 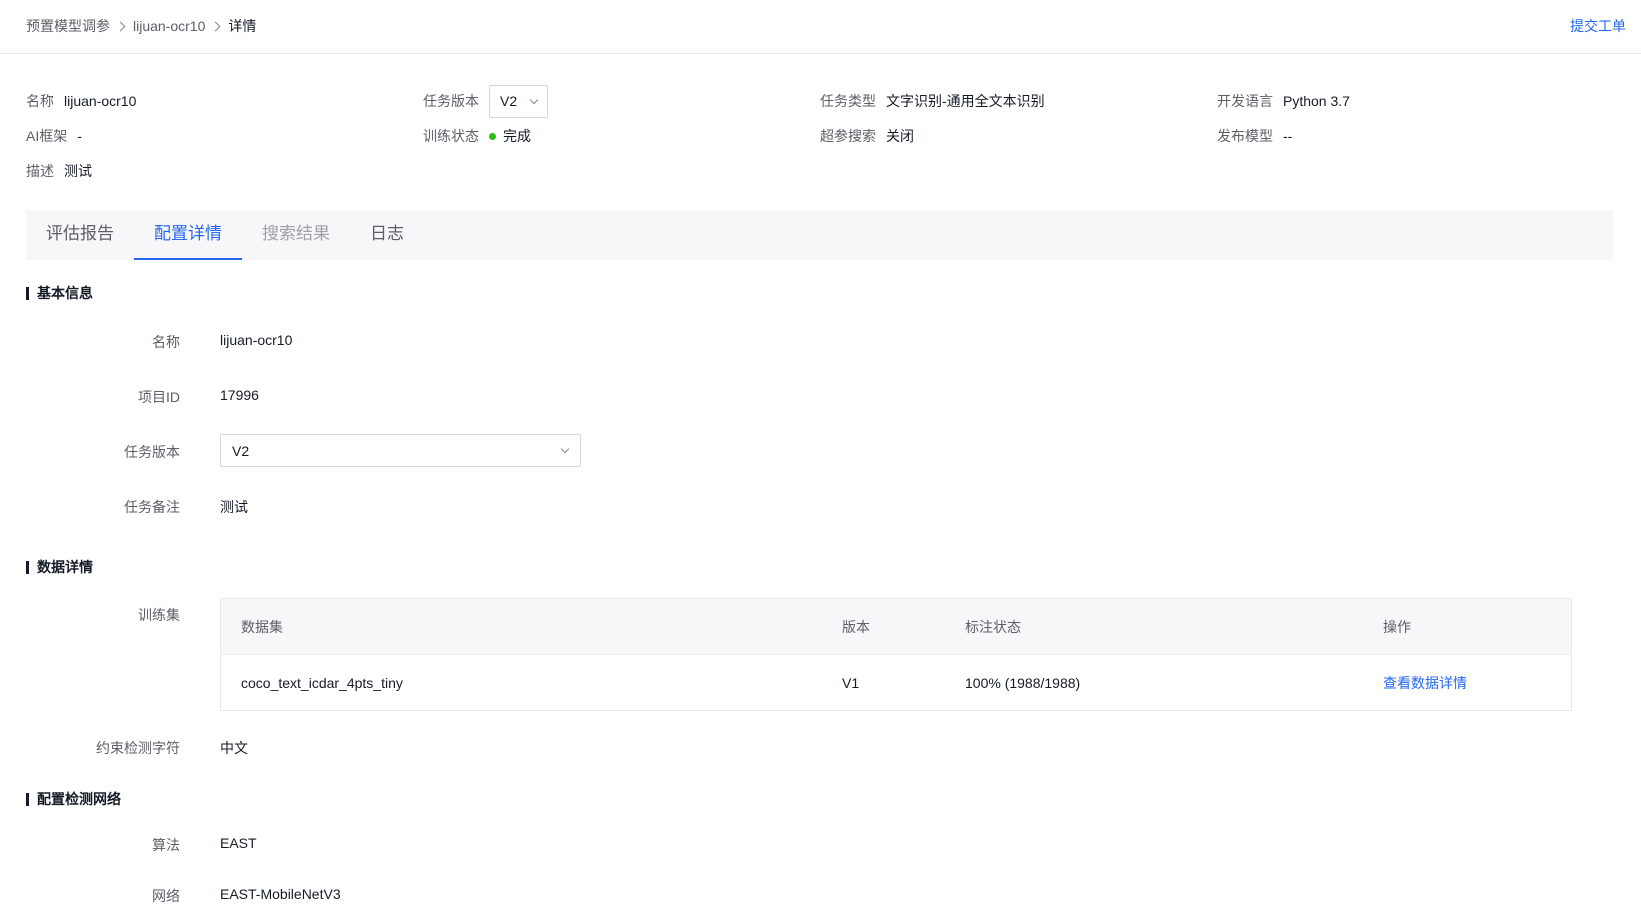 I want to click on summary-train-status: 训练状态 完成, so click(x=477, y=136).